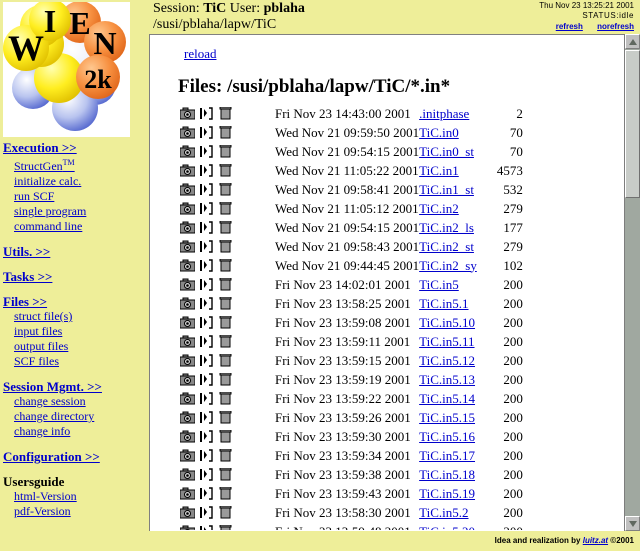 The width and height of the screenshot is (640, 551). Describe the element at coordinates (72, 196) in the screenshot. I see `sidebar-item-run-scf: run SCF` at that location.